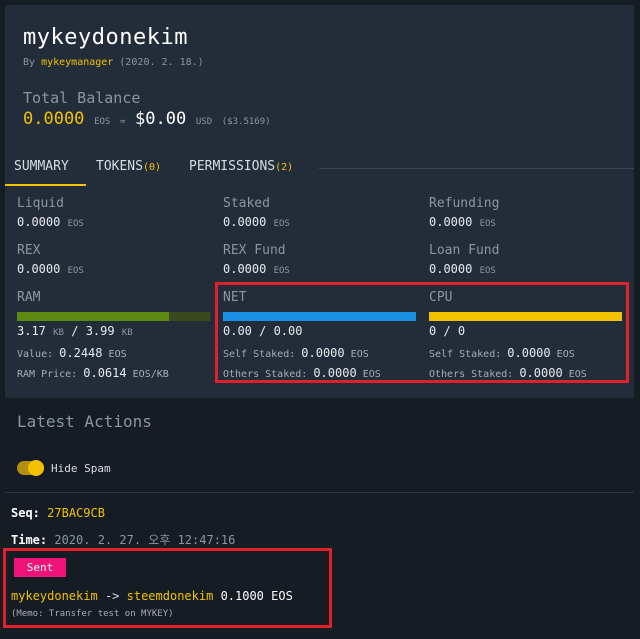 The width and height of the screenshot is (640, 639). I want to click on loan-fund-cell: Loan Fund 0.0000 EOS, so click(526, 259).